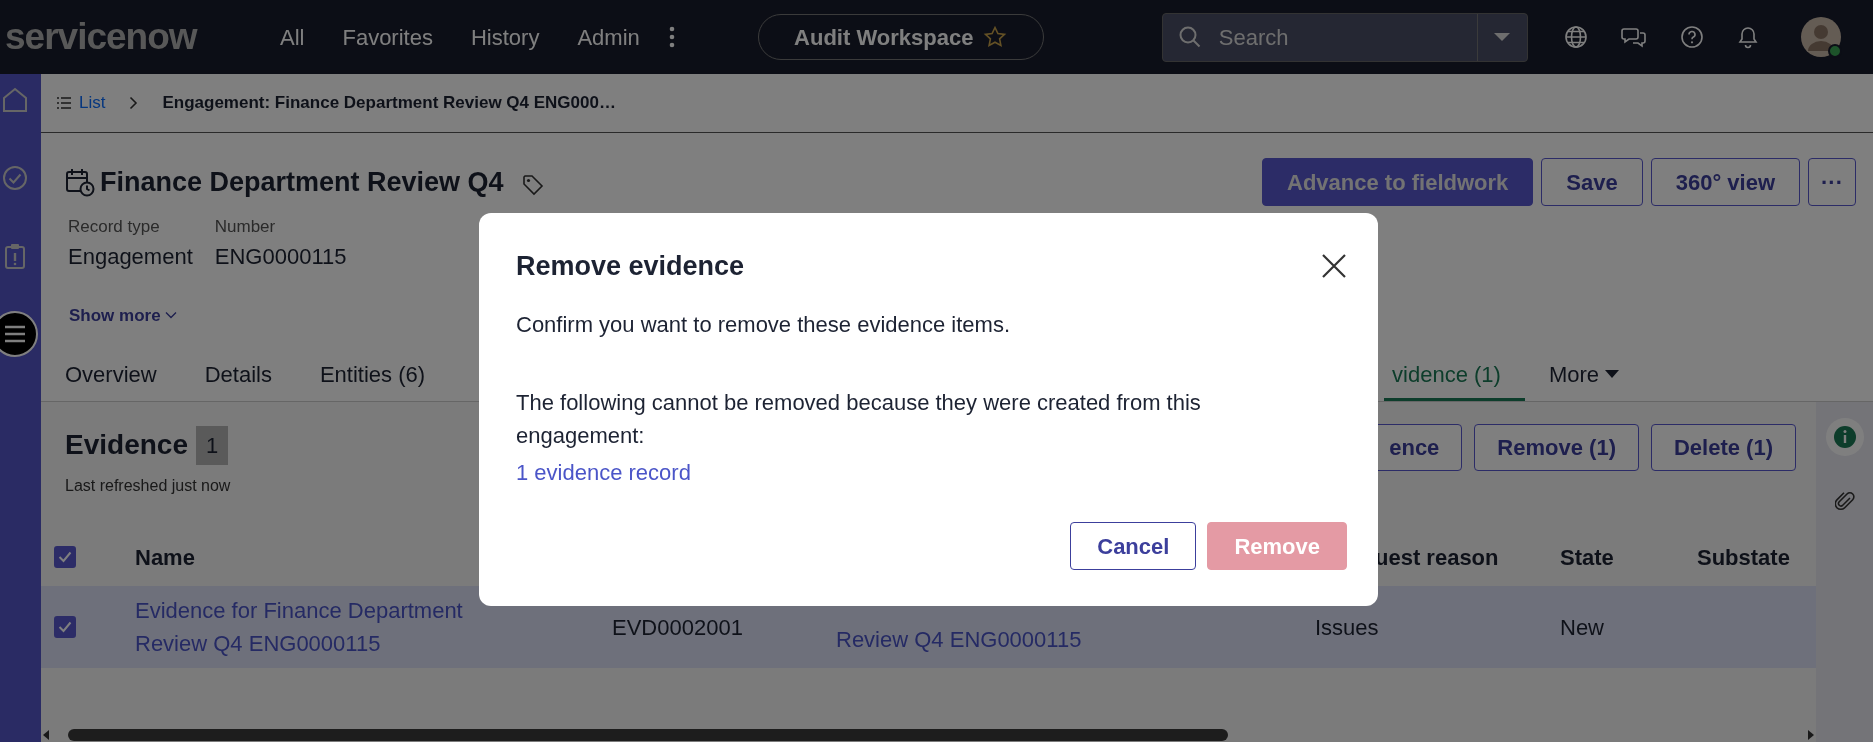 The height and width of the screenshot is (742, 1873). What do you see at coordinates (1832, 182) in the screenshot?
I see `action-button: ···` at bounding box center [1832, 182].